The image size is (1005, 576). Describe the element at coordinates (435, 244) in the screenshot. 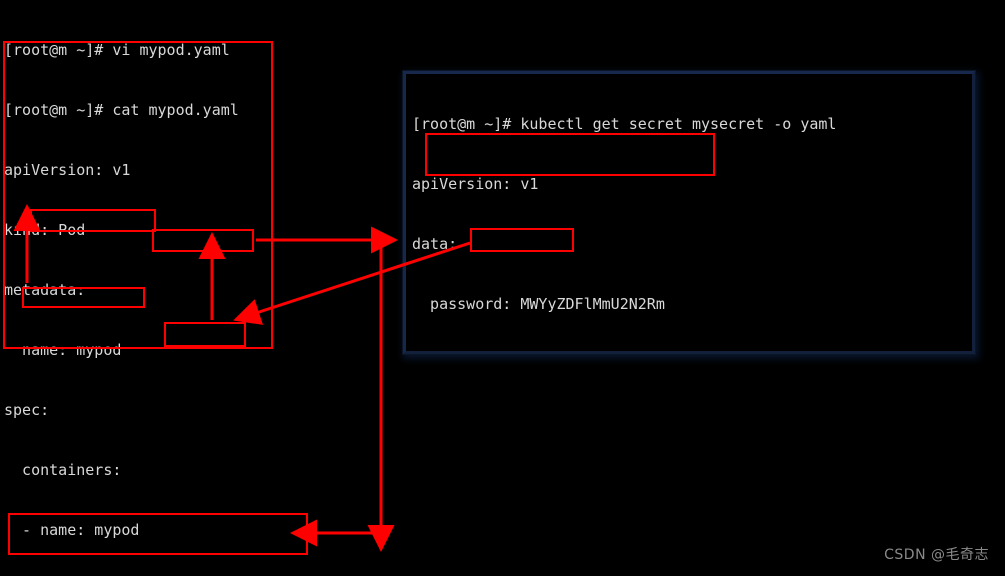

I see `secret-line: data:` at that location.